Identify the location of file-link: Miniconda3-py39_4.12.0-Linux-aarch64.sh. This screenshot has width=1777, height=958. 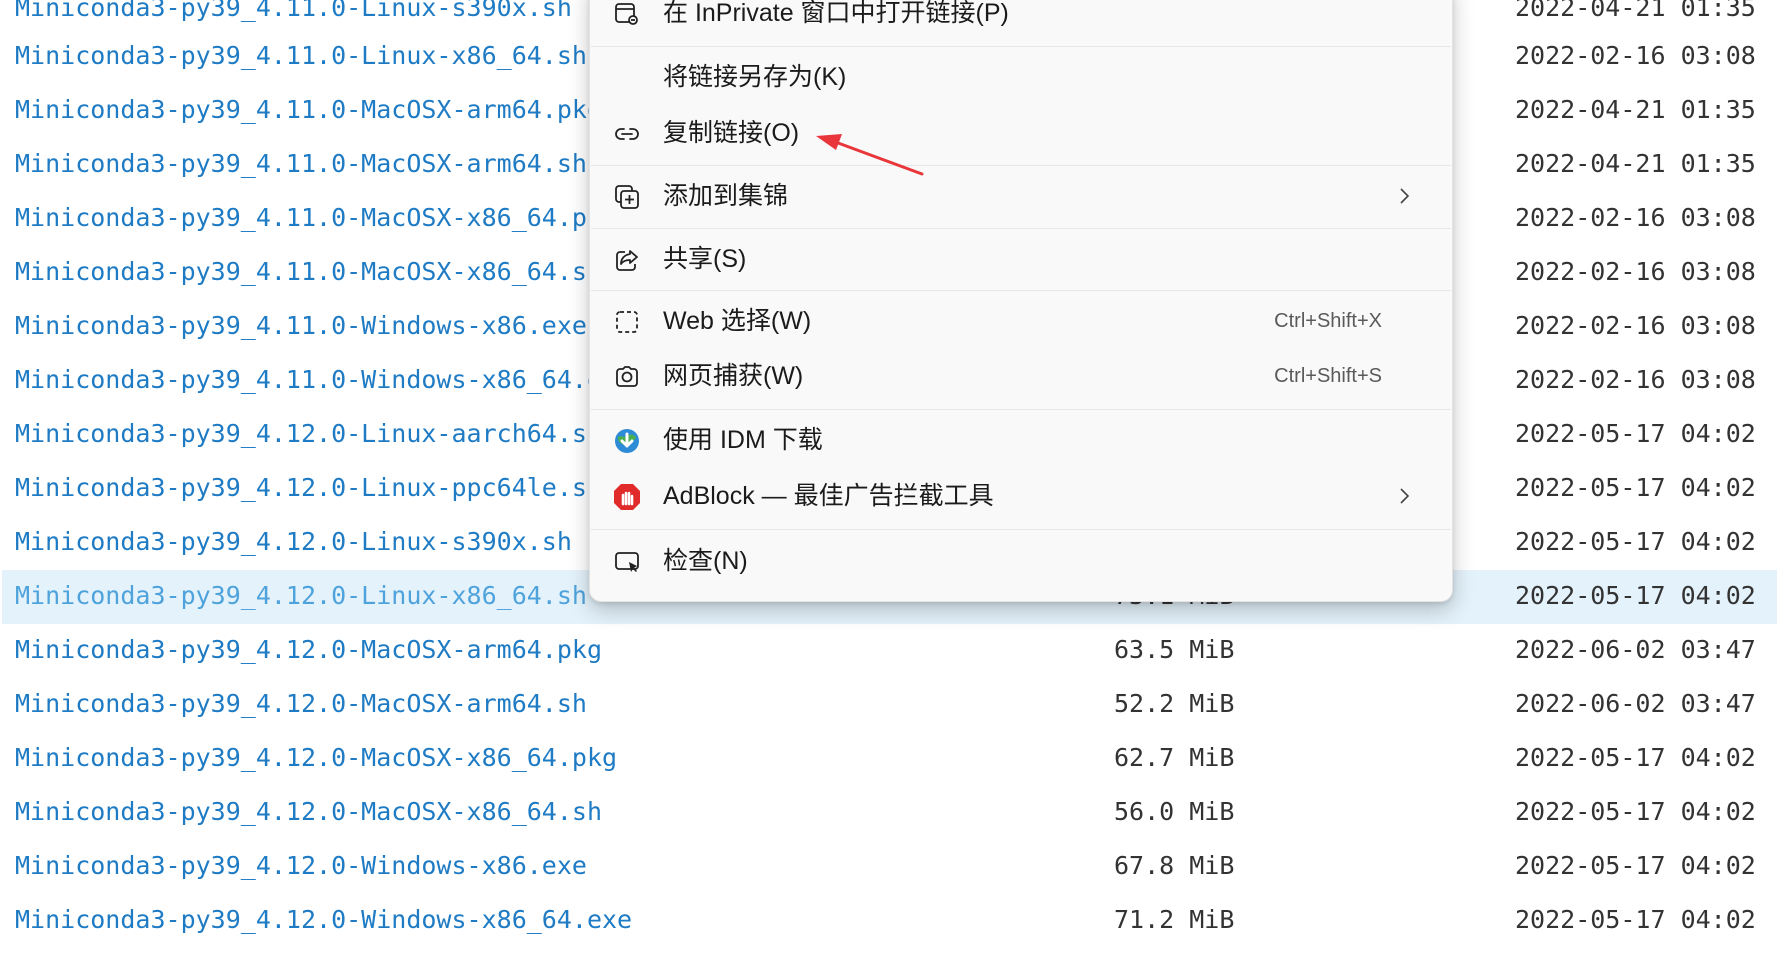
(308, 434).